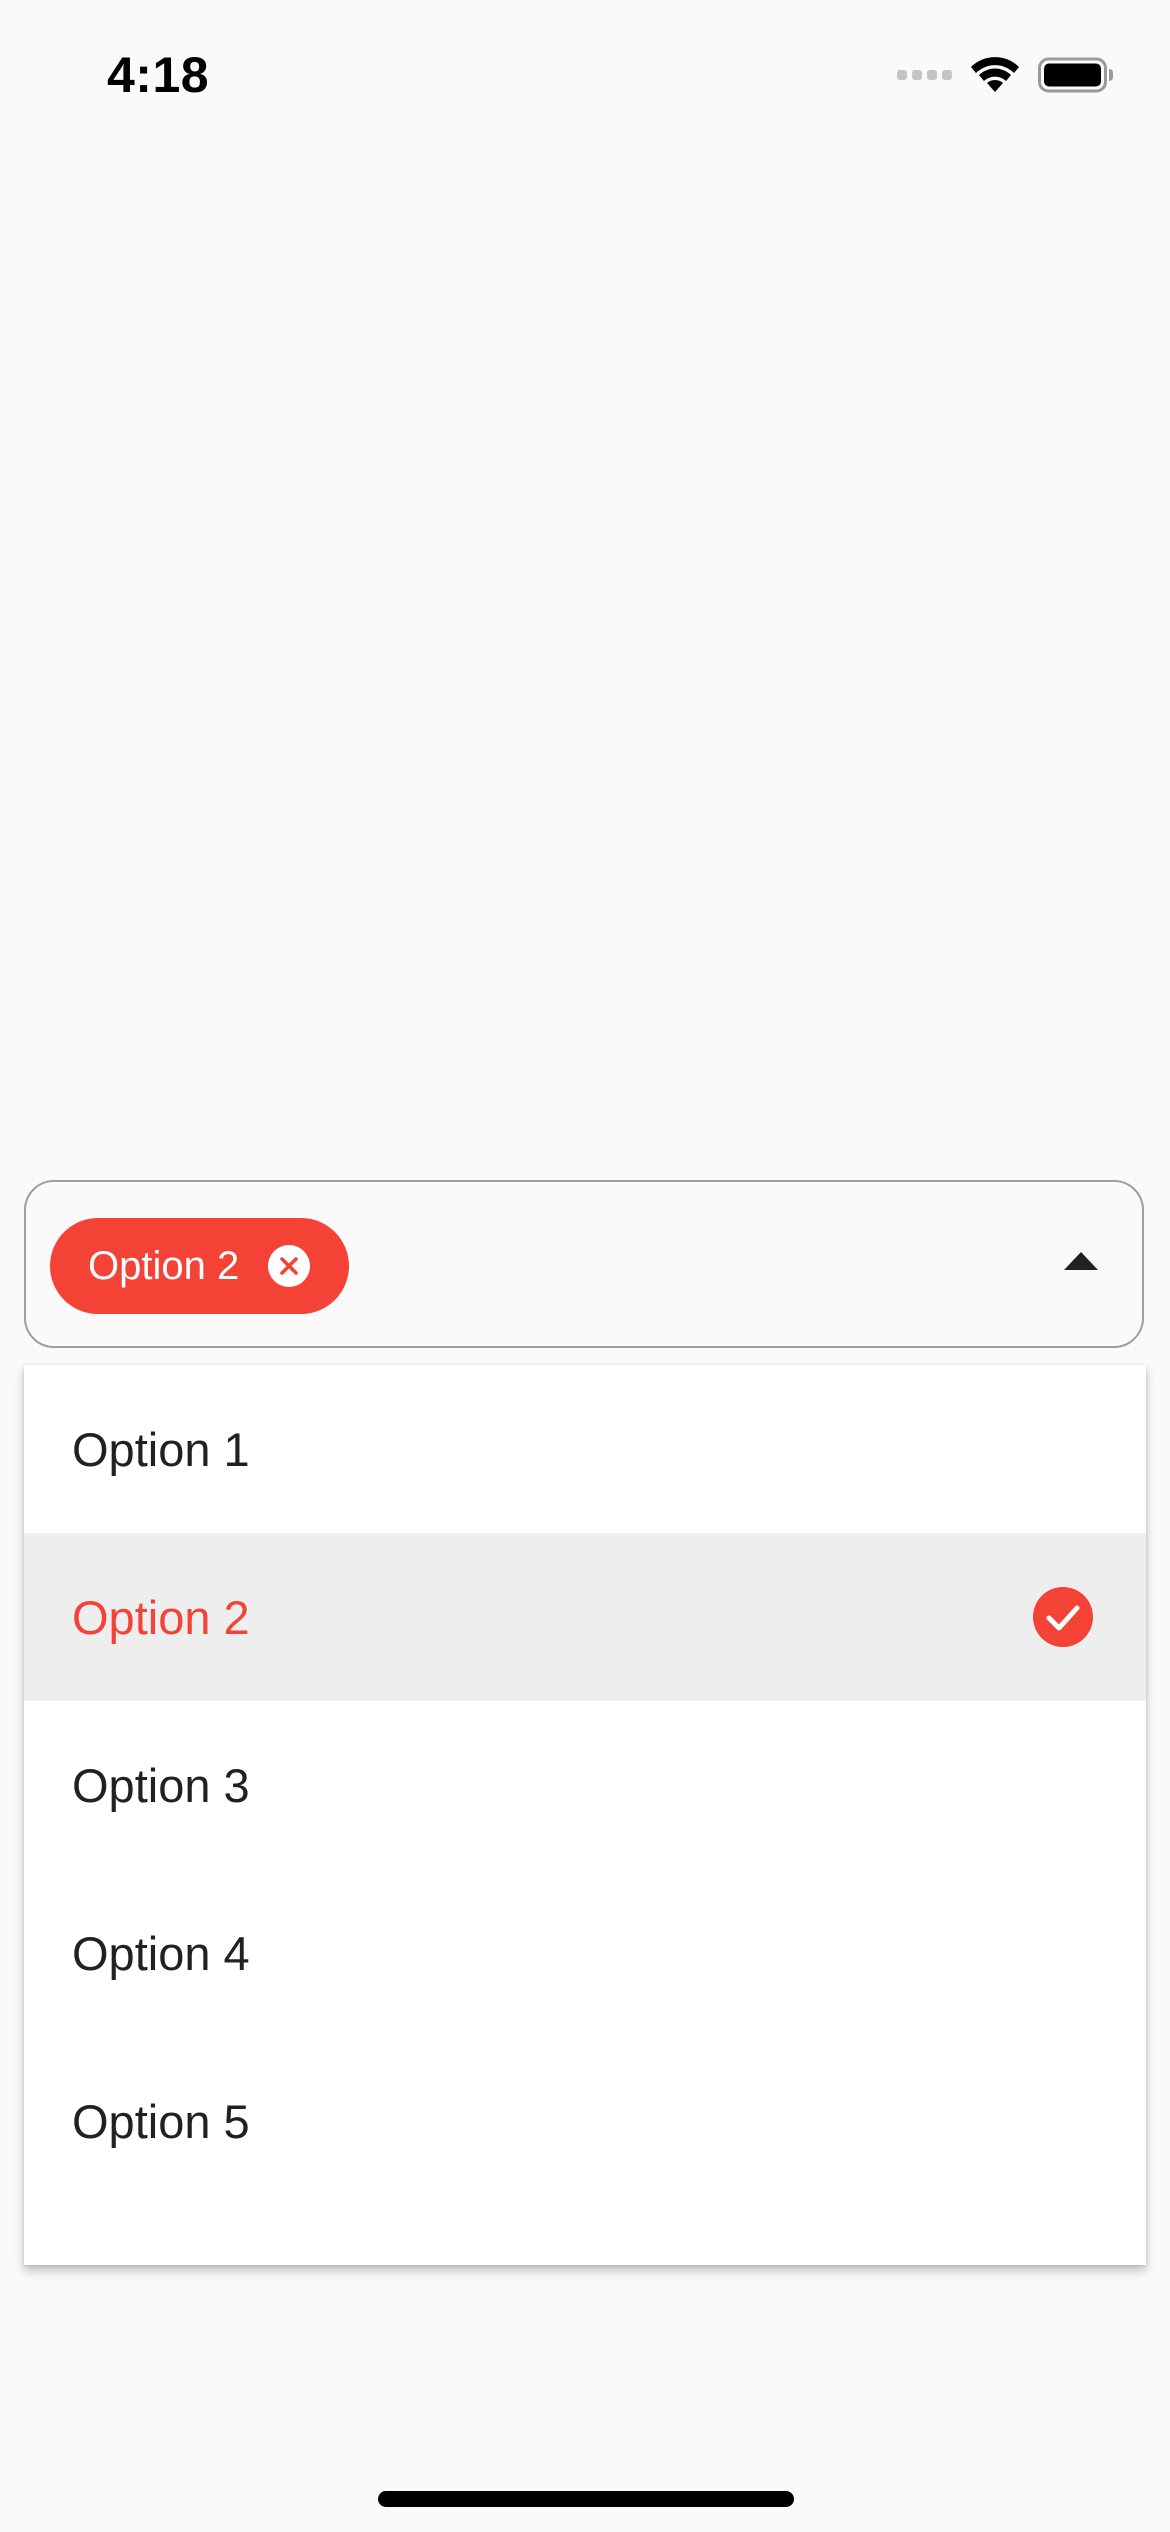 Image resolution: width=1170 pixels, height=2532 pixels. I want to click on option-1: Option 1, so click(585, 1449).